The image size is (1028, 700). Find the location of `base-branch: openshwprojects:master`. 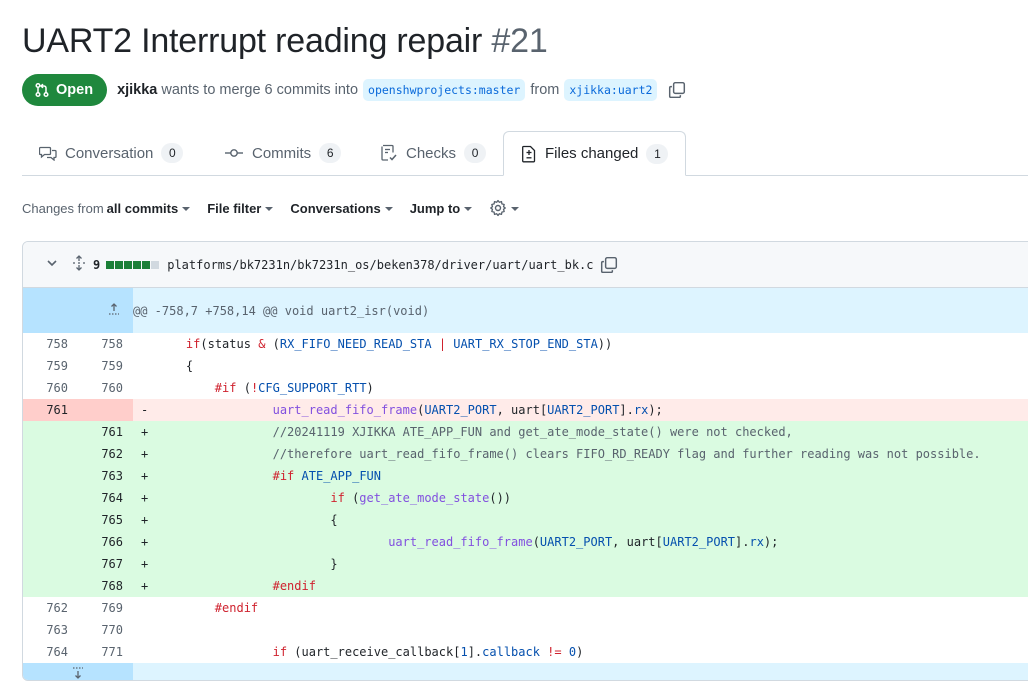

base-branch: openshwprojects:master is located at coordinates (444, 90).